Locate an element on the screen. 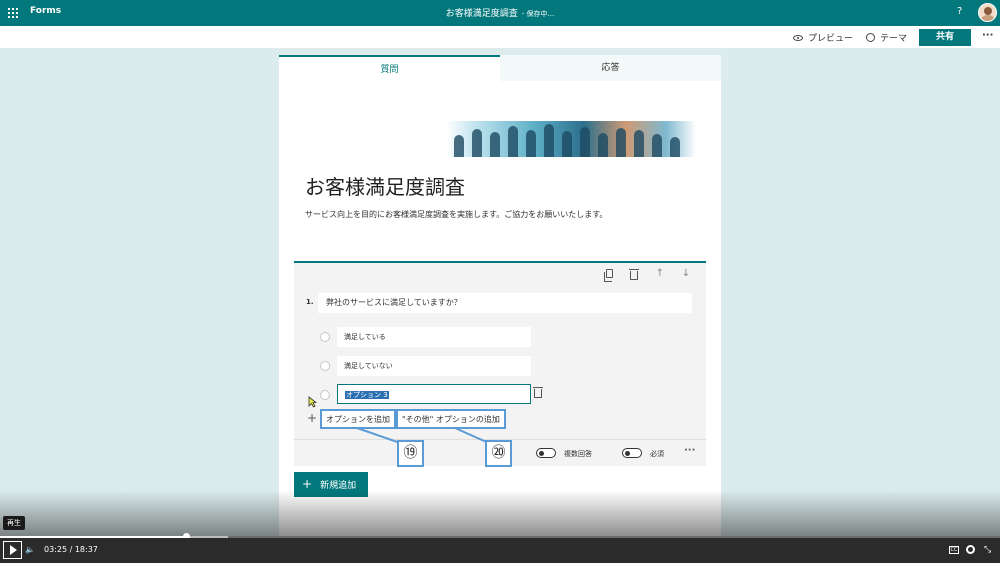 The image size is (1000, 563). time-display: 03:25 / 18:37 is located at coordinates (71, 549).